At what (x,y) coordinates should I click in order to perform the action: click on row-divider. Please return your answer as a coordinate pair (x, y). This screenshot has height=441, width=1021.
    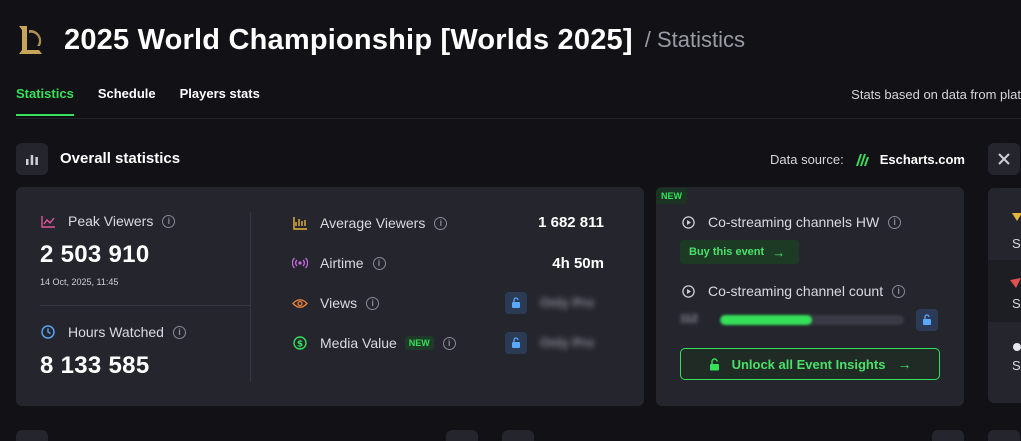
    Looking at the image, I should click on (145, 305).